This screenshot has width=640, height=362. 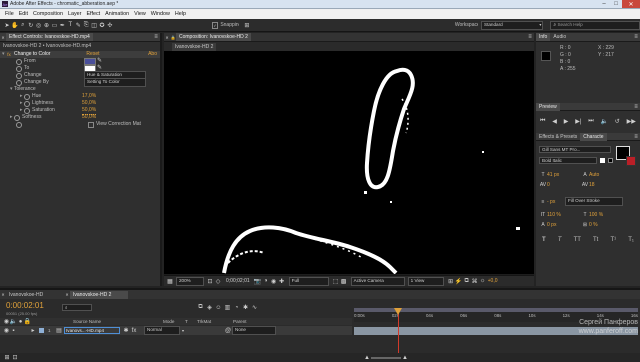 What do you see at coordinates (210, 281) in the screenshot?
I see `safe-zones-icon: ⊡` at bounding box center [210, 281].